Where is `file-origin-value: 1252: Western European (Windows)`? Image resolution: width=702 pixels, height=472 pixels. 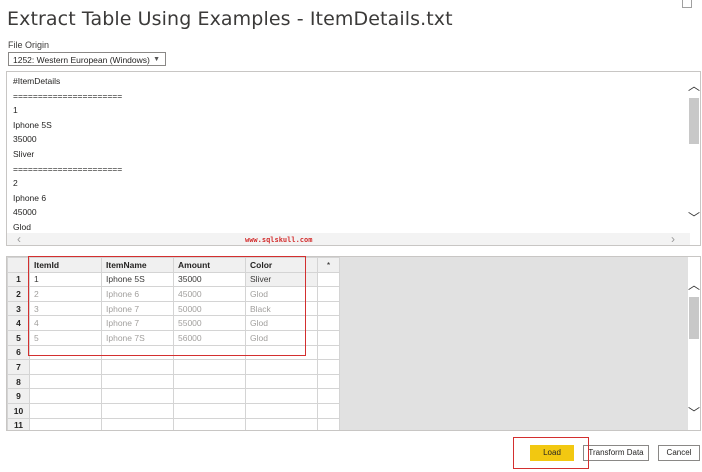 file-origin-value: 1252: Western European (Windows) is located at coordinates (81, 60).